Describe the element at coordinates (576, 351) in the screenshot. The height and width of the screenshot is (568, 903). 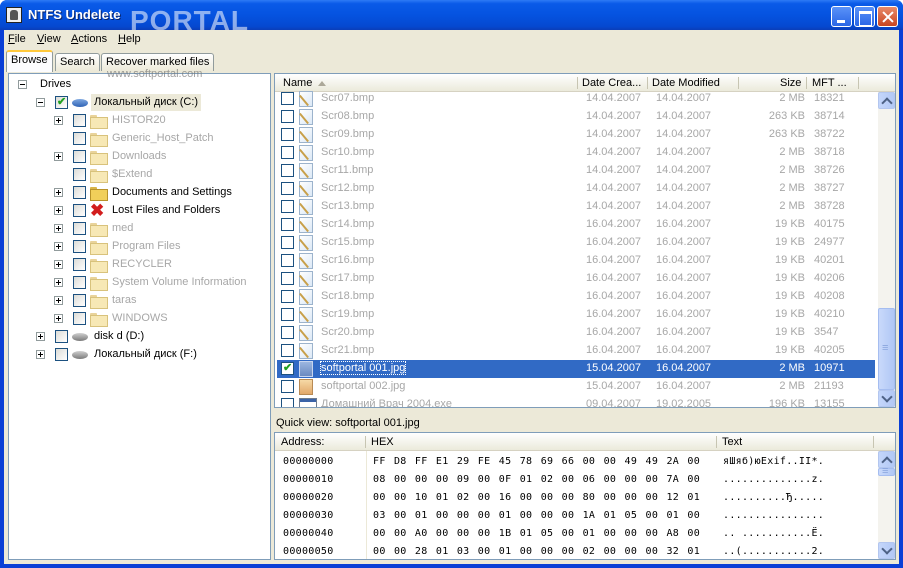
I see `file-row: Scr21.bmp 16.04.2007 16.04.2007 19 KB 40205` at that location.